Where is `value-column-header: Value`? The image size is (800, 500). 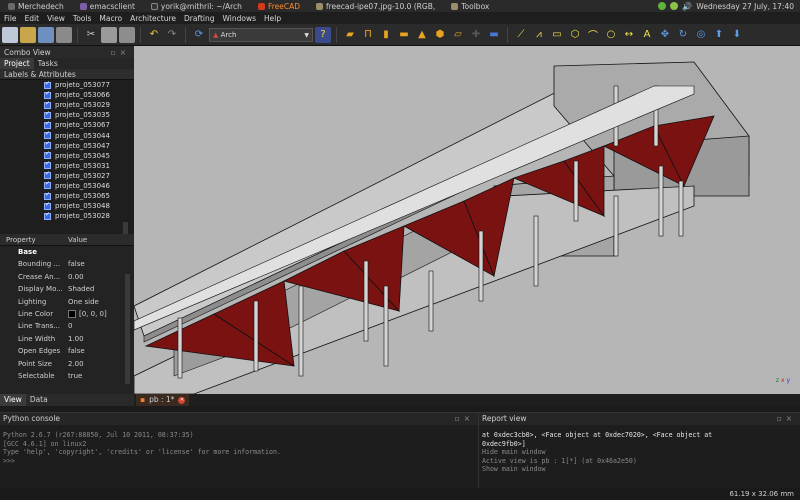
value-column-header: Value is located at coordinates (74, 239).